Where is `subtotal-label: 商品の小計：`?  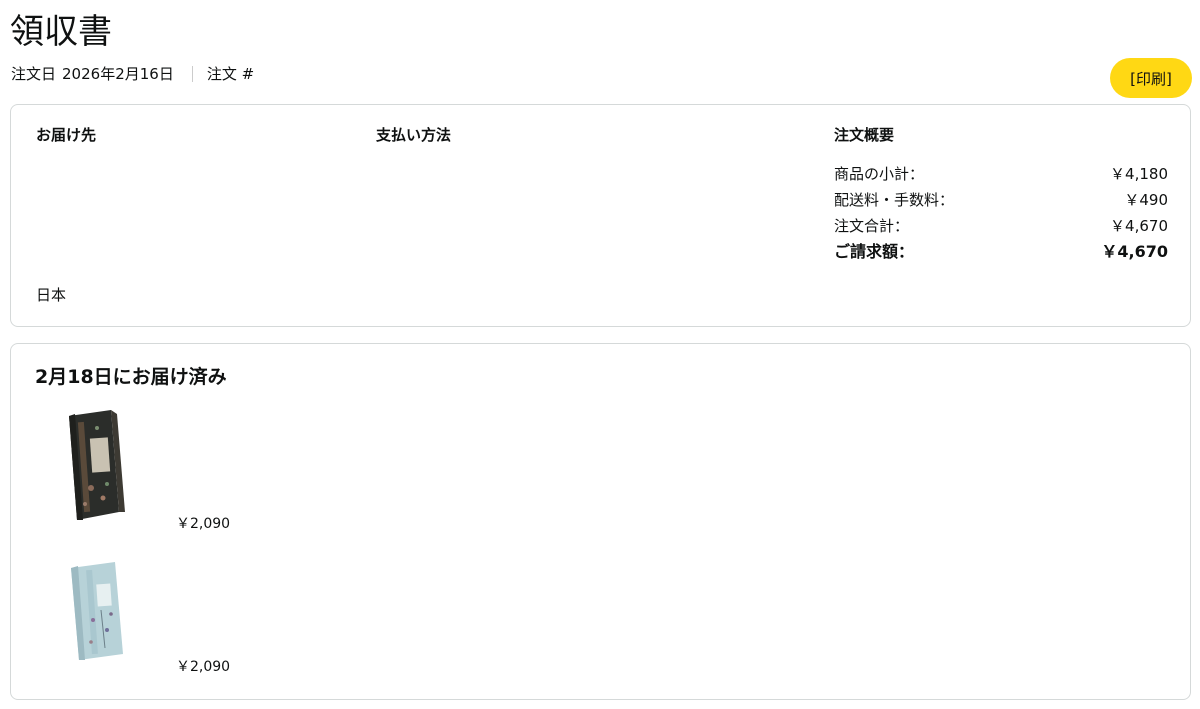 subtotal-label: 商品の小計： is located at coordinates (879, 174).